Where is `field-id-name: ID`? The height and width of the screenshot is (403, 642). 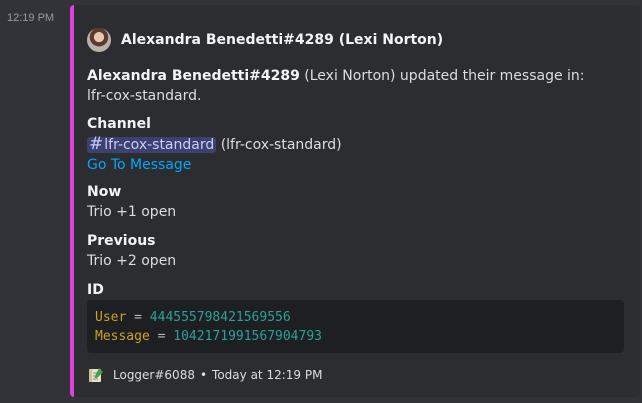 field-id-name: ID is located at coordinates (95, 290).